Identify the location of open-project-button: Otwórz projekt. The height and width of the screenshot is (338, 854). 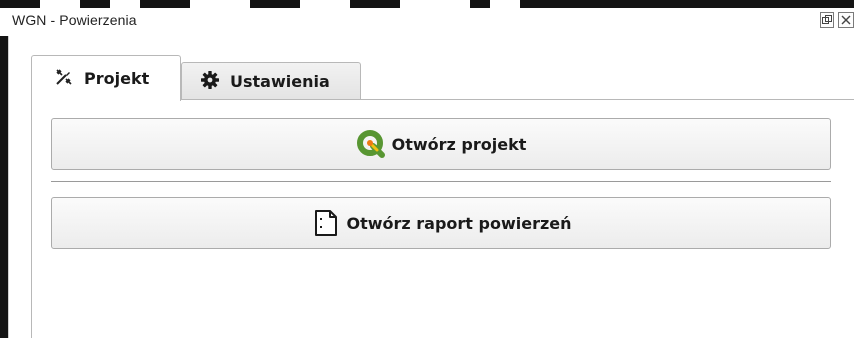
(441, 144).